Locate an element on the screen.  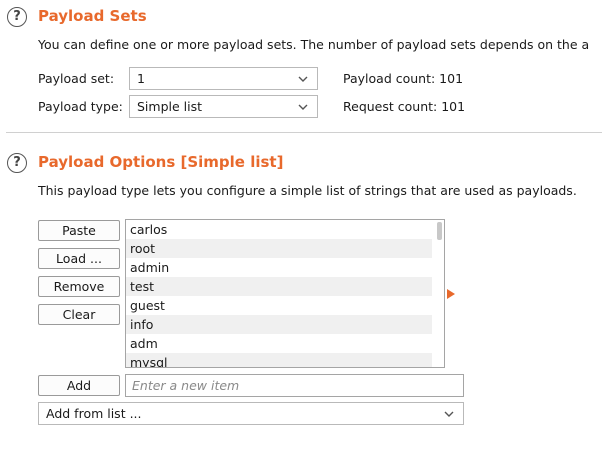
list-item: root is located at coordinates (279, 248).